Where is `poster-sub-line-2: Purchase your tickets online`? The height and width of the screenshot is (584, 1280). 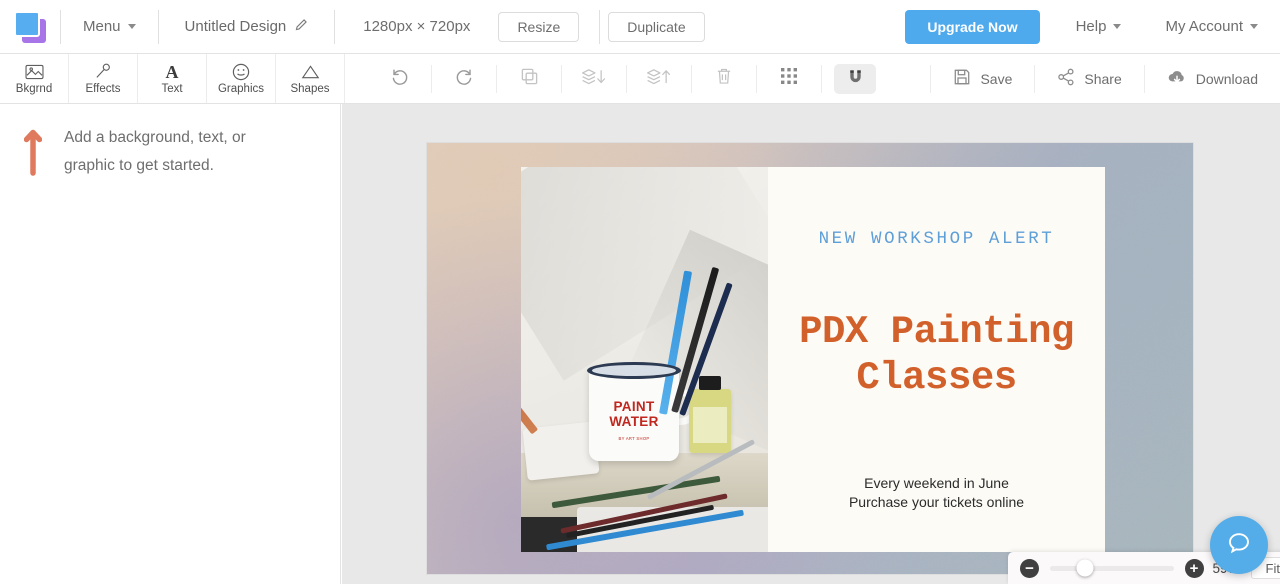 poster-sub-line-2: Purchase your tickets online is located at coordinates (936, 502).